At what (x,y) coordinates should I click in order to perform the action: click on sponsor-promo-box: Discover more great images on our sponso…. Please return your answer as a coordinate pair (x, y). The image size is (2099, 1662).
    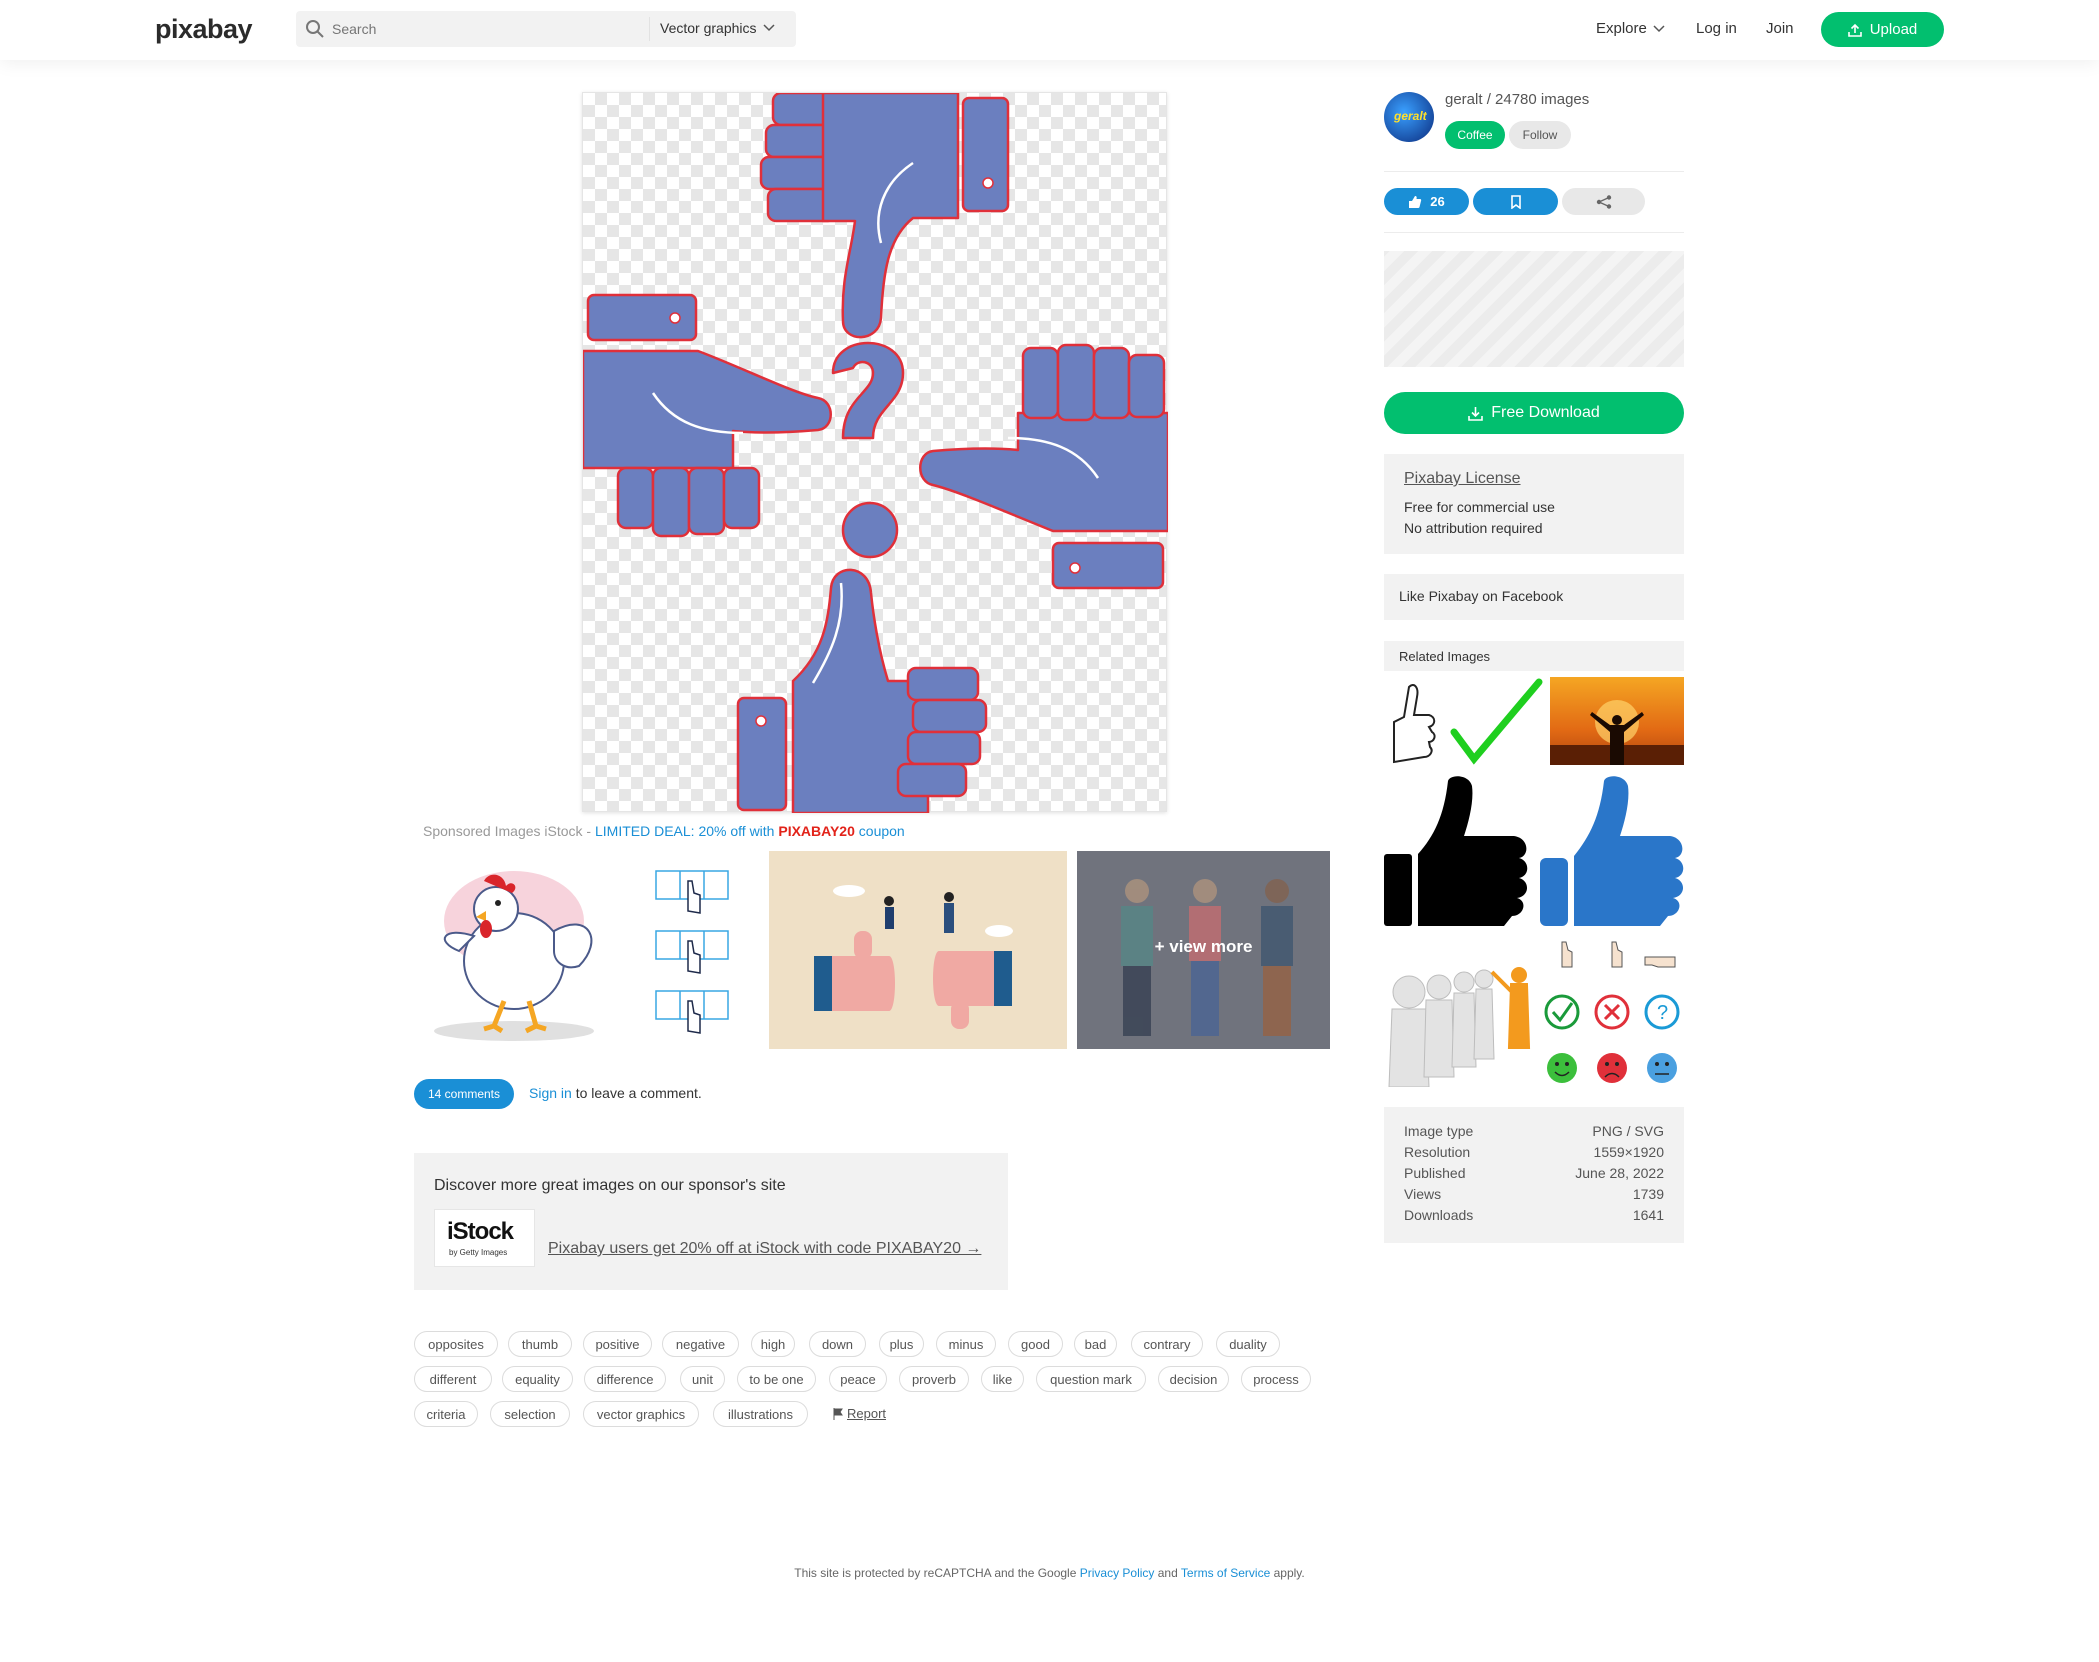
    Looking at the image, I should click on (711, 1221).